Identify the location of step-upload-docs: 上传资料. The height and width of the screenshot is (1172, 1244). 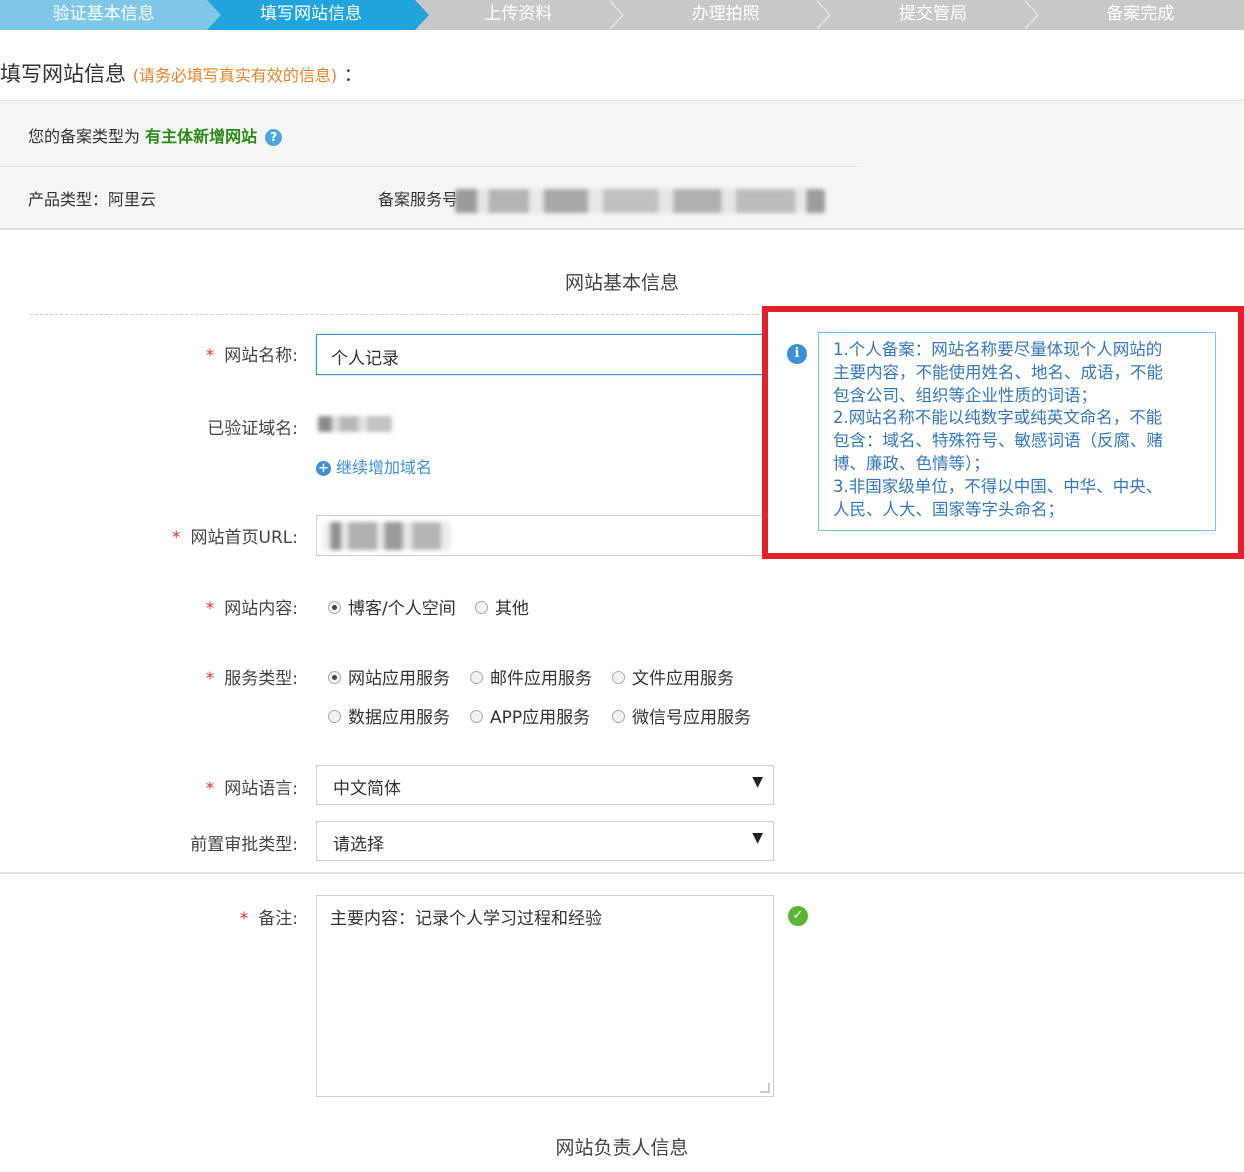
(519, 15).